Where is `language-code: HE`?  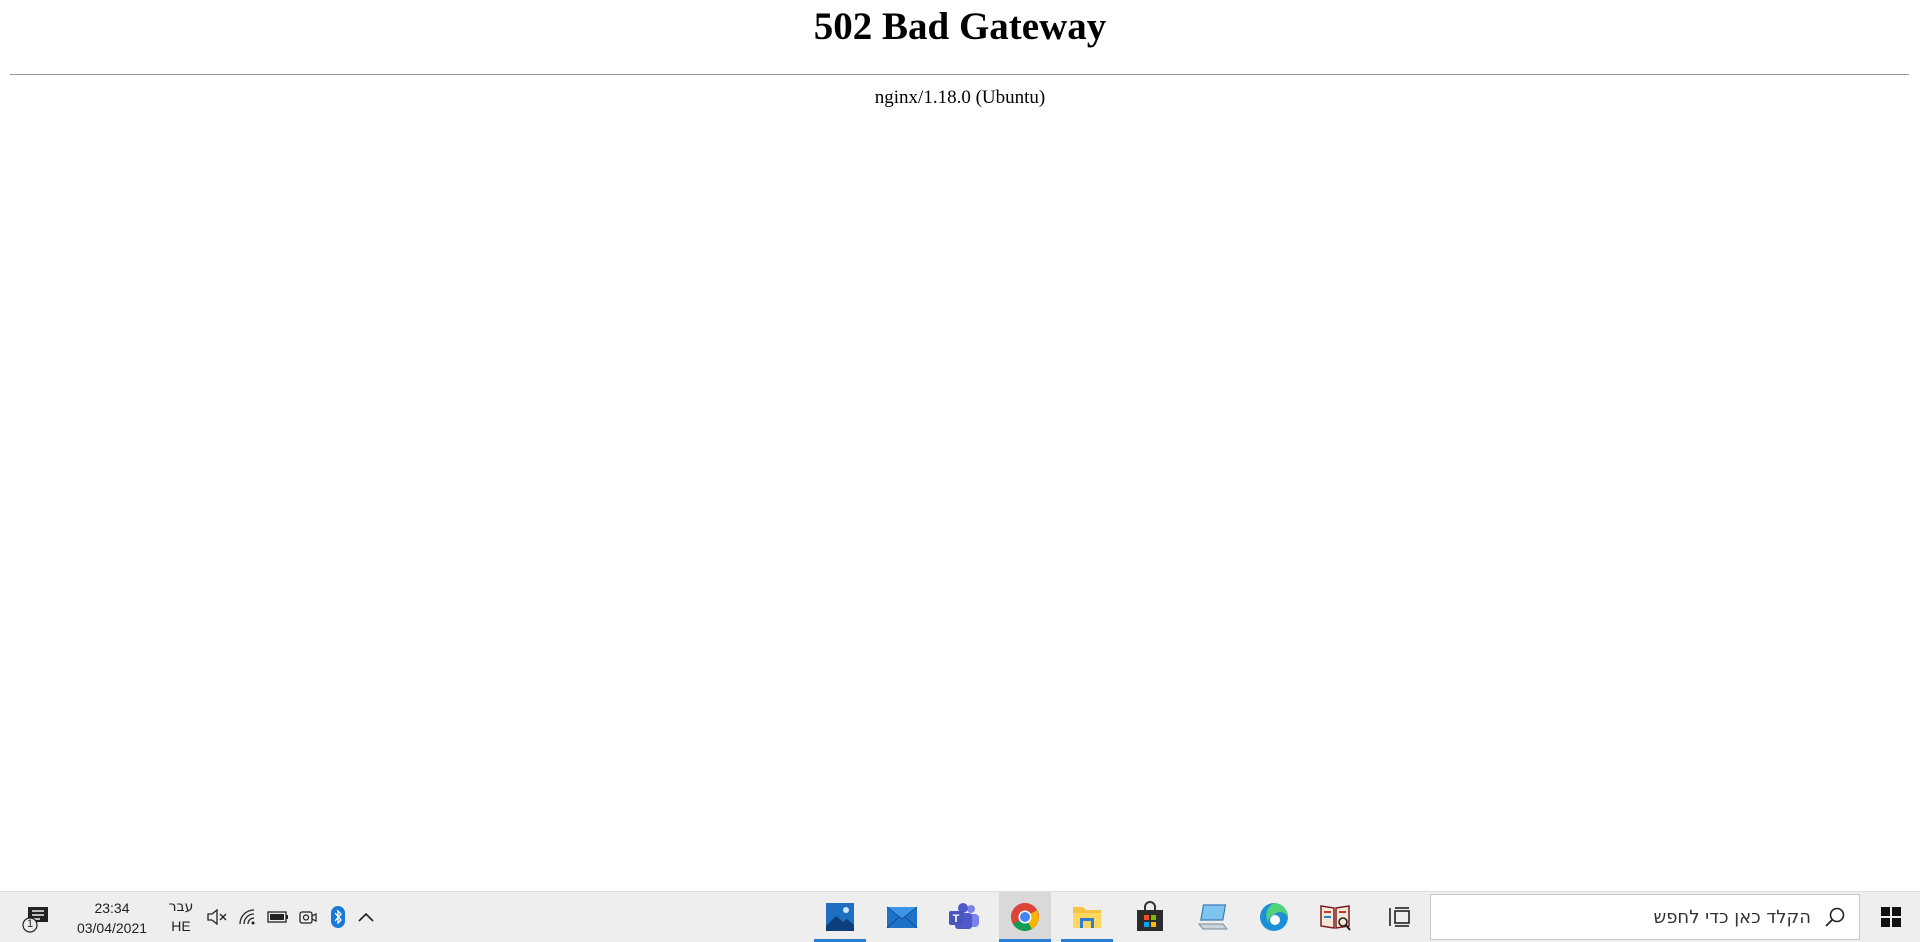 language-code: HE is located at coordinates (181, 926).